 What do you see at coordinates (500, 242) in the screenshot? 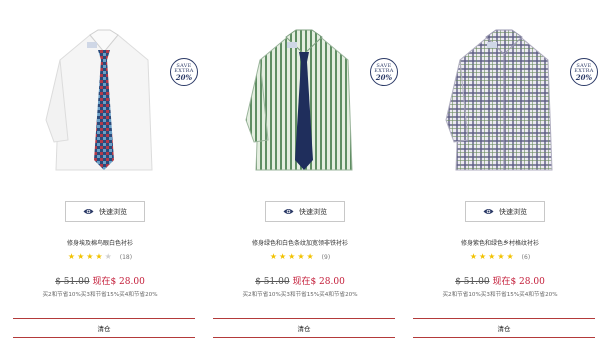
I see `product-title: 修身紫色和绿色乡村格纹衬衫` at bounding box center [500, 242].